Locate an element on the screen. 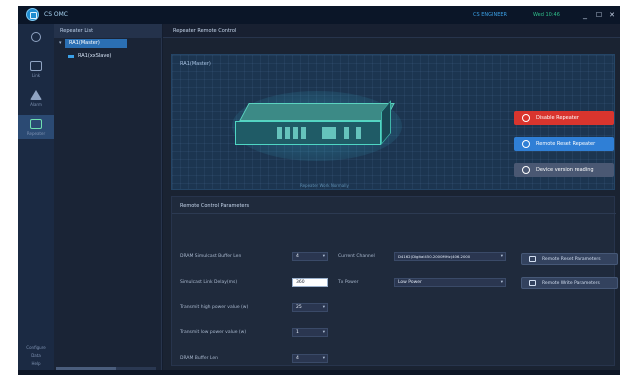  nav-rail: Link Alarm Repeater Configure Data Help is located at coordinates (36, 199).